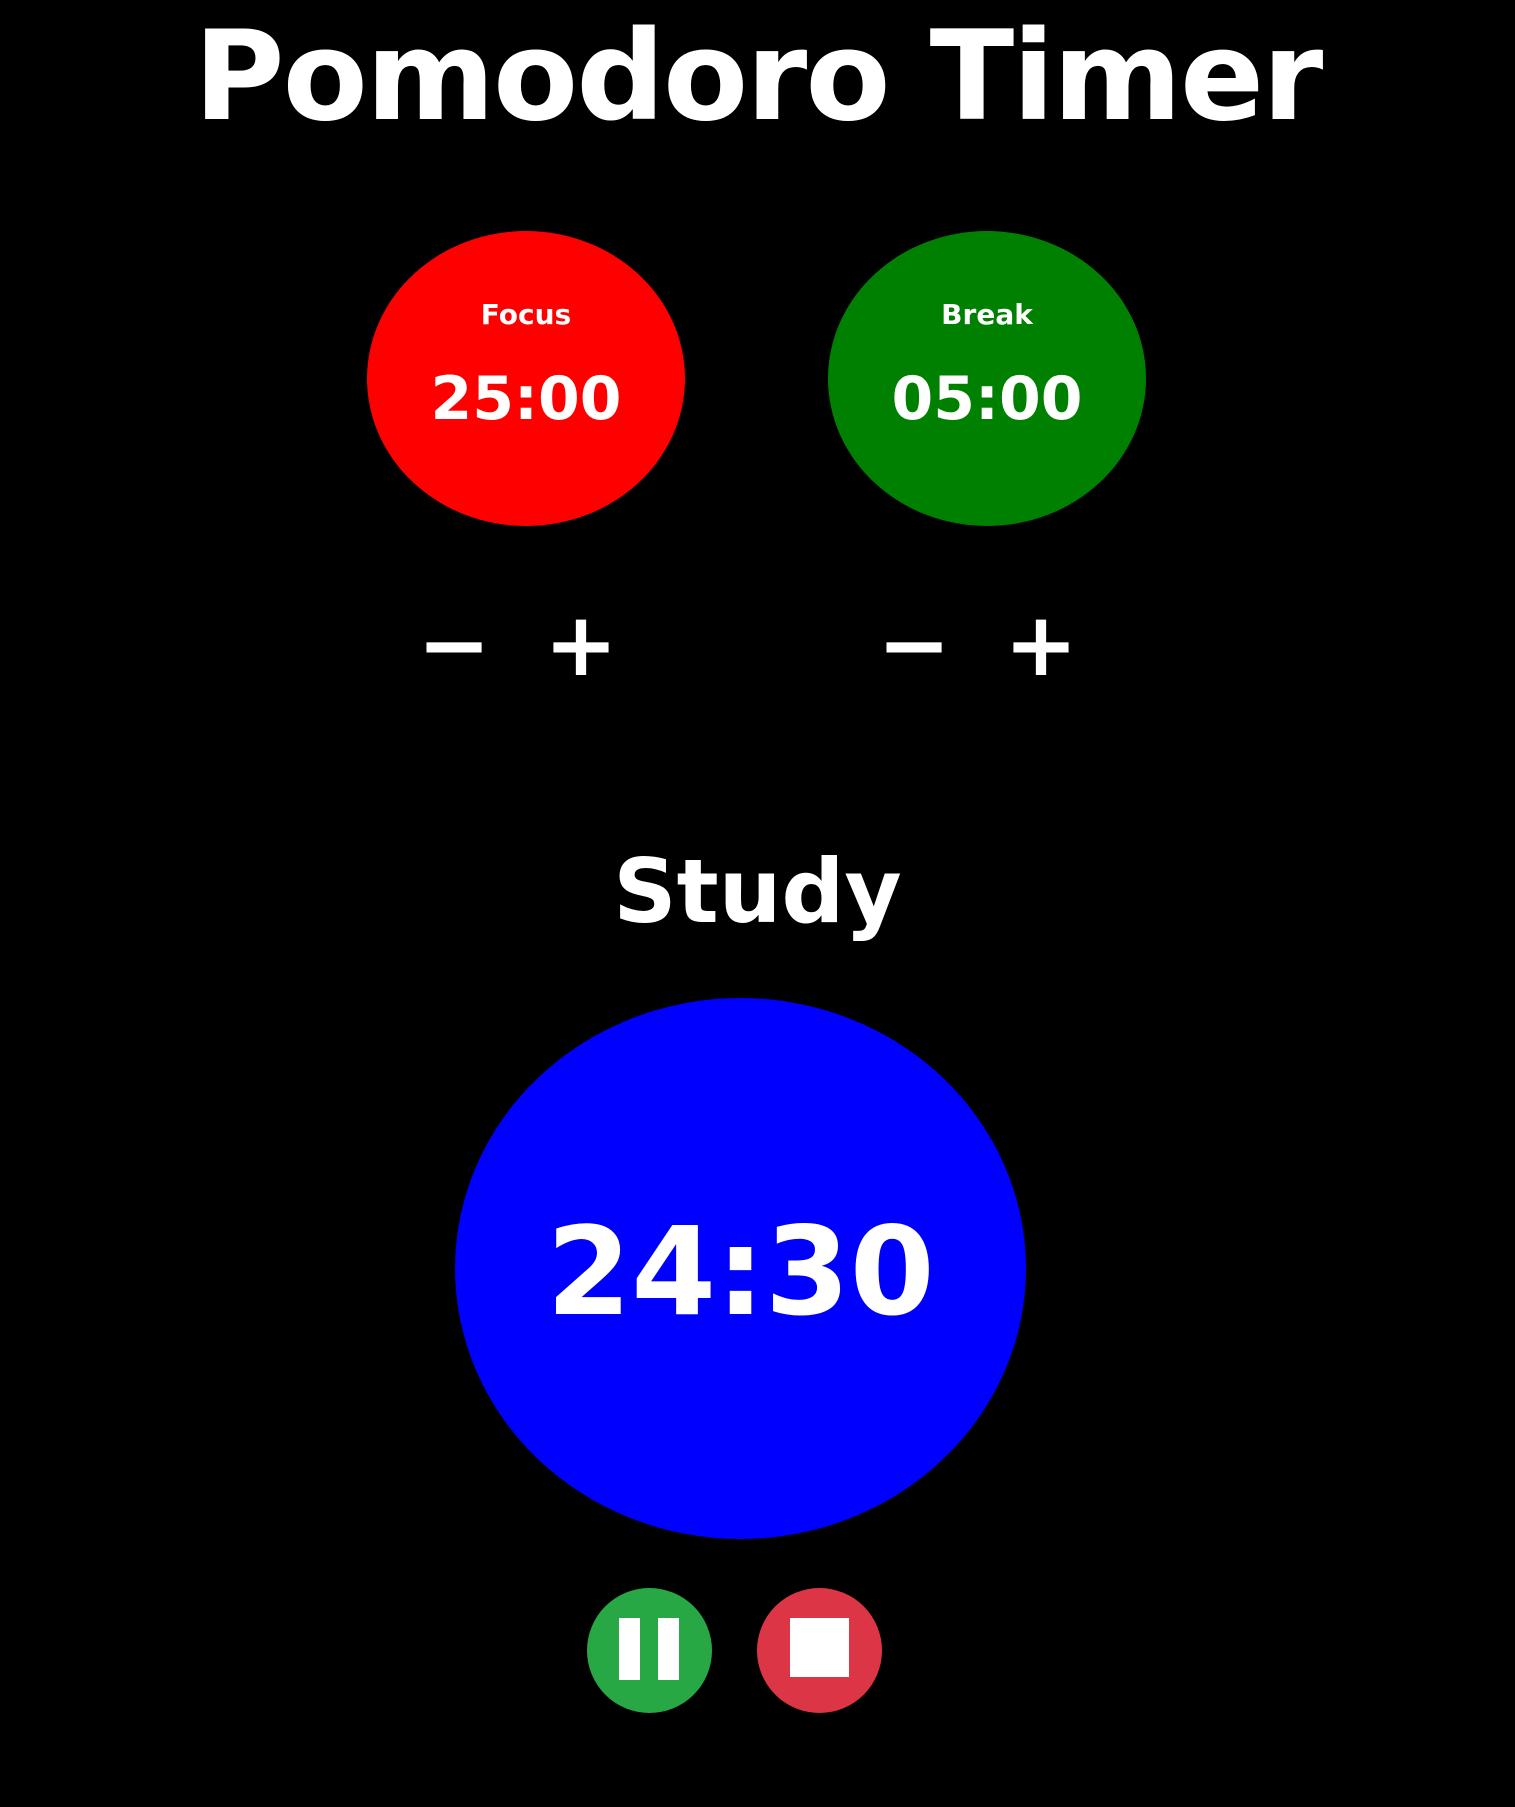 The image size is (1515, 1807). Describe the element at coordinates (758, 77) in the screenshot. I see `app-title: Pomodoro Timer` at that location.